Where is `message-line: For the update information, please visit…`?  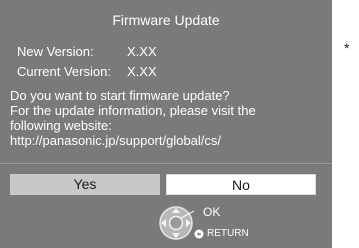 message-line: For the update information, please visit… is located at coordinates (133, 110).